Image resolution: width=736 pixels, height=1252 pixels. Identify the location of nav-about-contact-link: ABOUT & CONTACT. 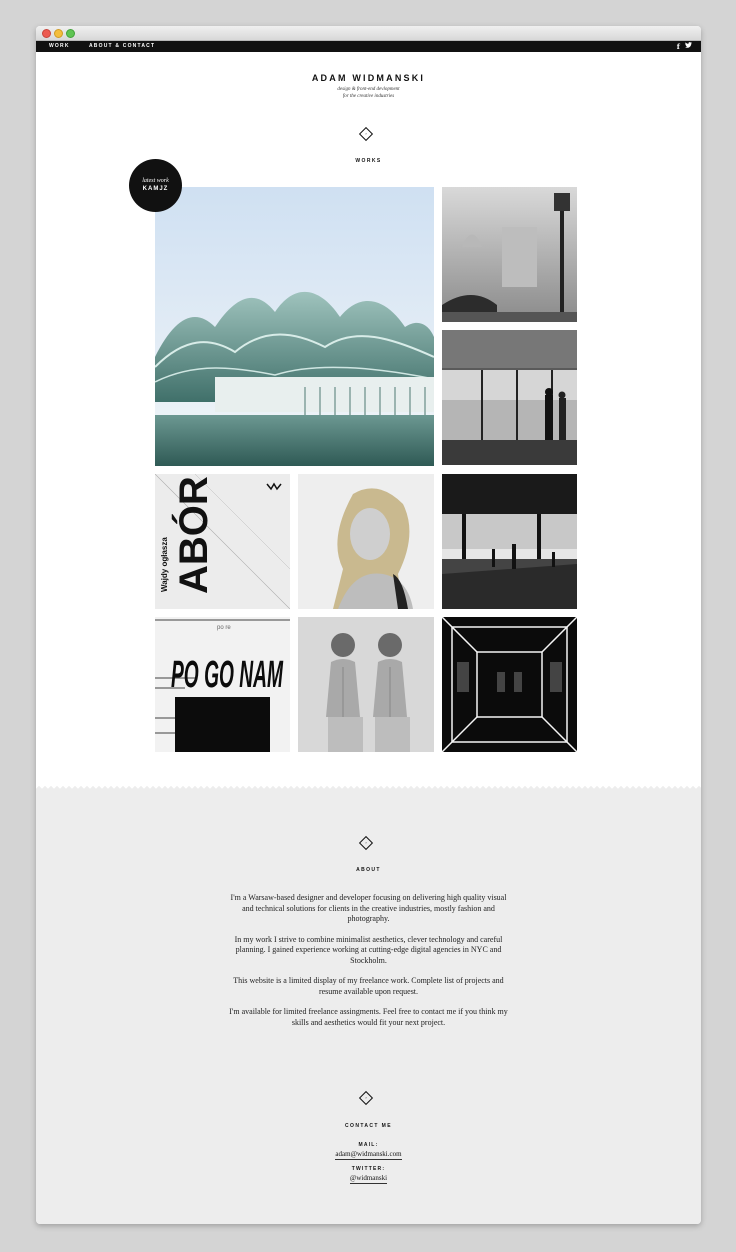
(122, 46).